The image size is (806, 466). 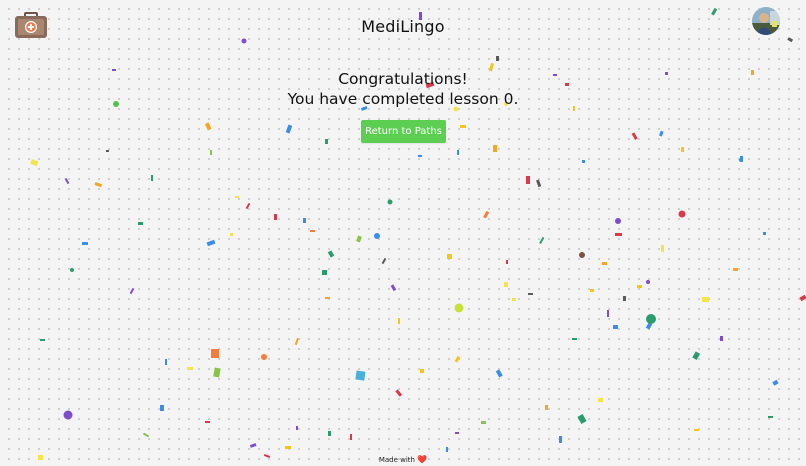 I want to click on congratulations-heading: Congratulations!, so click(x=403, y=79).